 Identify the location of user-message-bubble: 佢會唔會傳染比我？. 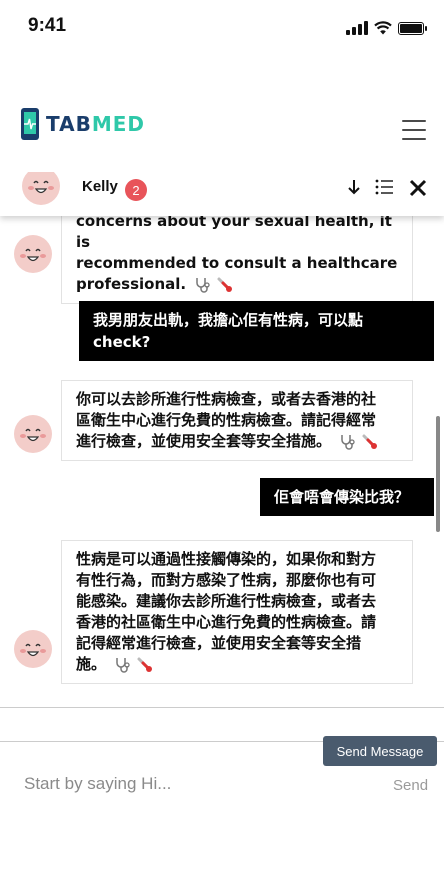
(347, 497).